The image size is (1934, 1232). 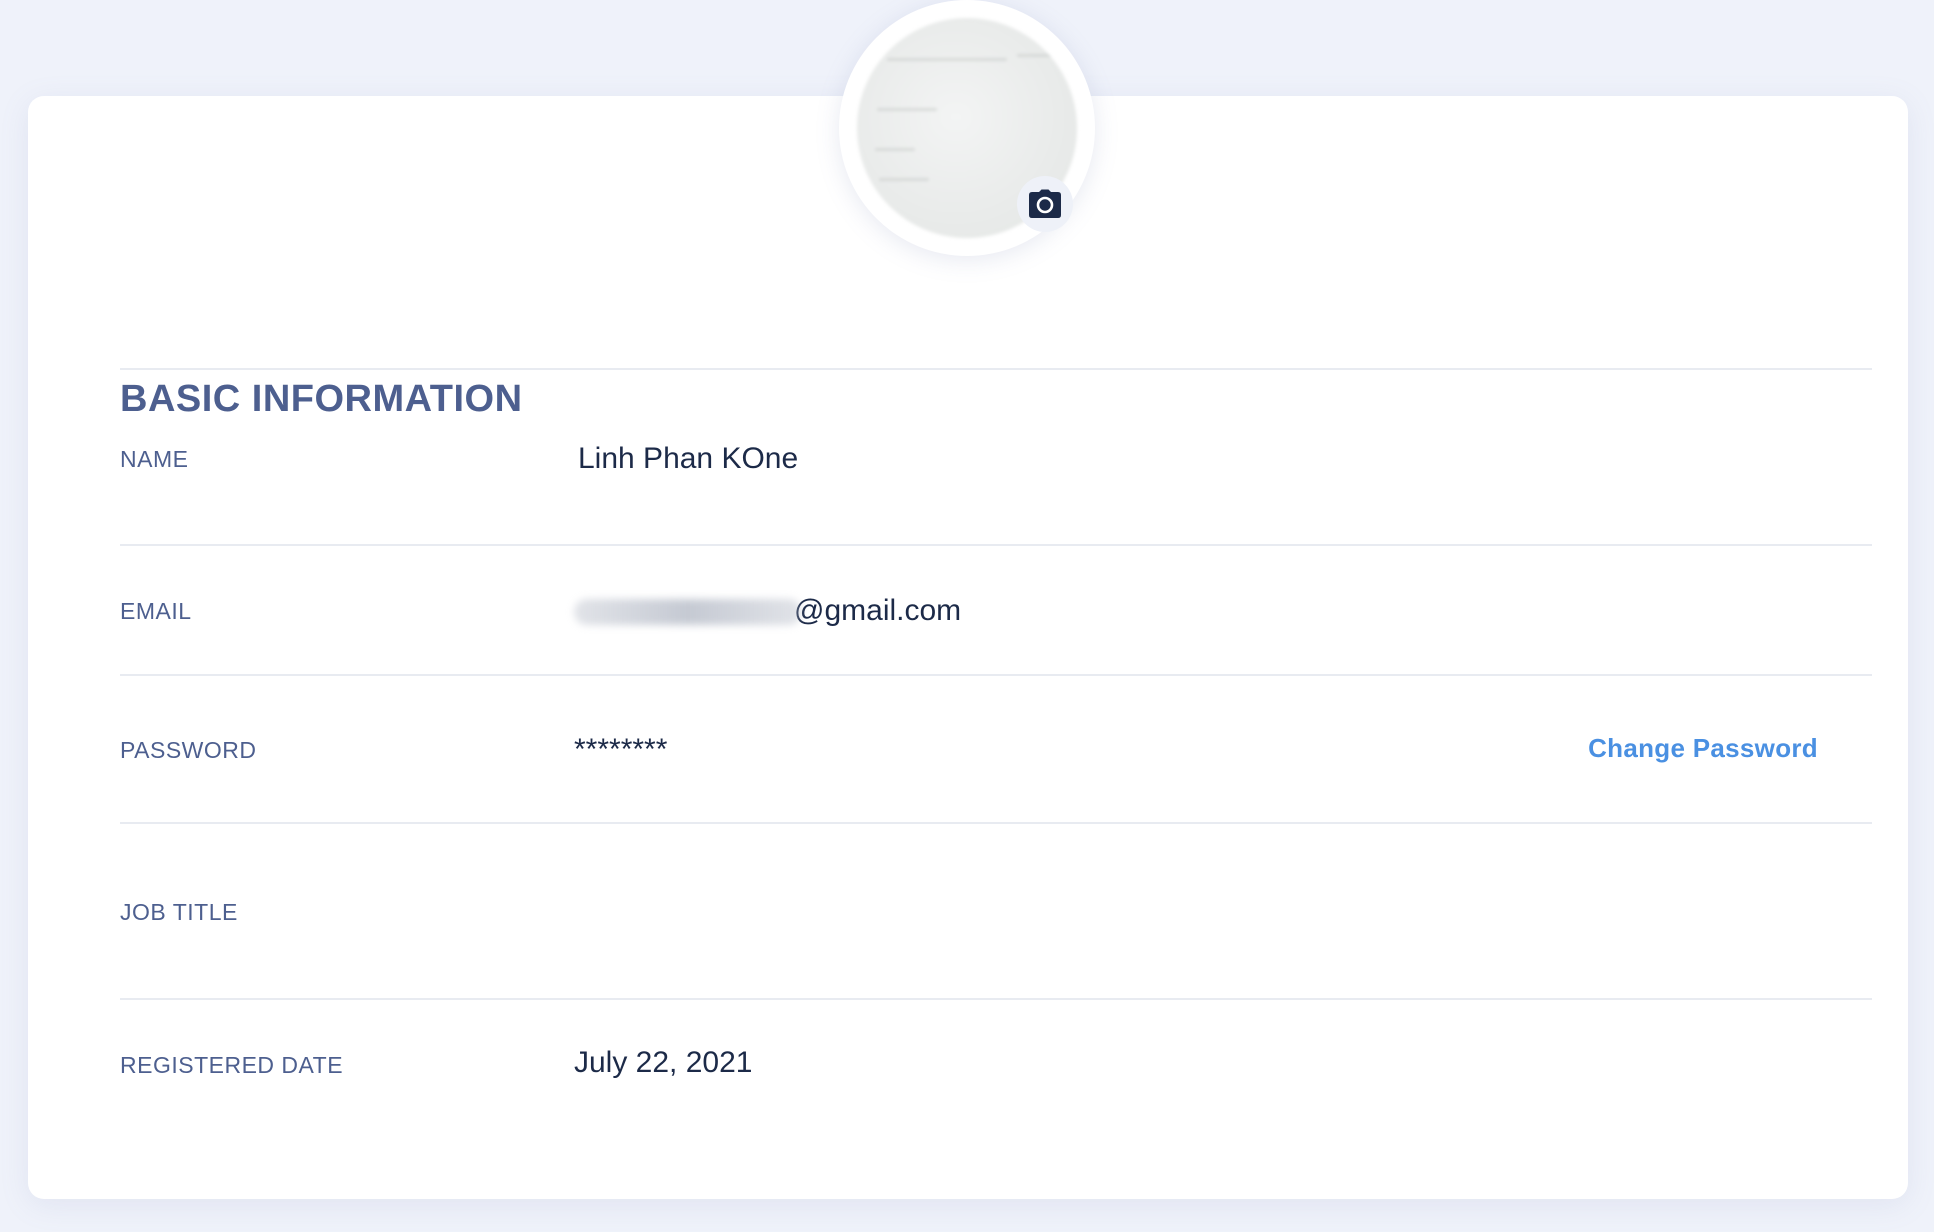 I want to click on camera-icon, so click(x=1045, y=203).